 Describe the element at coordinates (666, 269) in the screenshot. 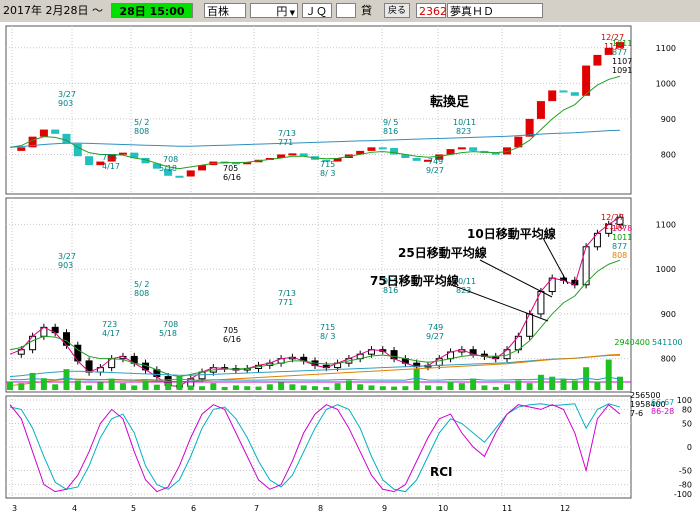

I see `p2-y-tick-label: 1000` at that location.